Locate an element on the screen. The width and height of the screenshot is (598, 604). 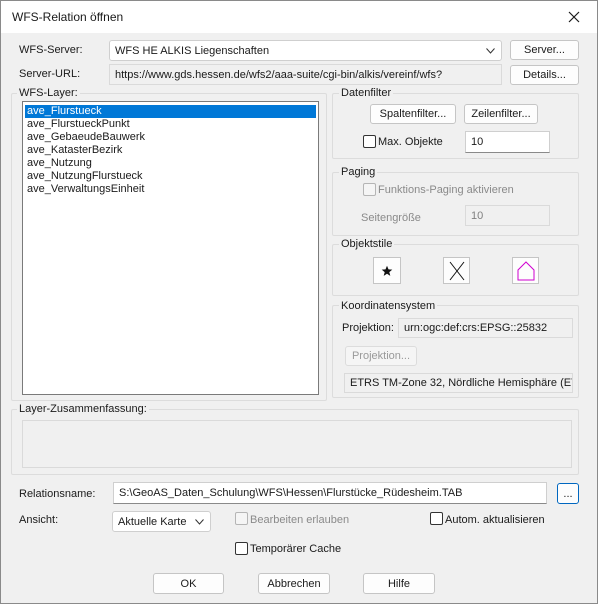
line-cross-icon is located at coordinates (456, 270).